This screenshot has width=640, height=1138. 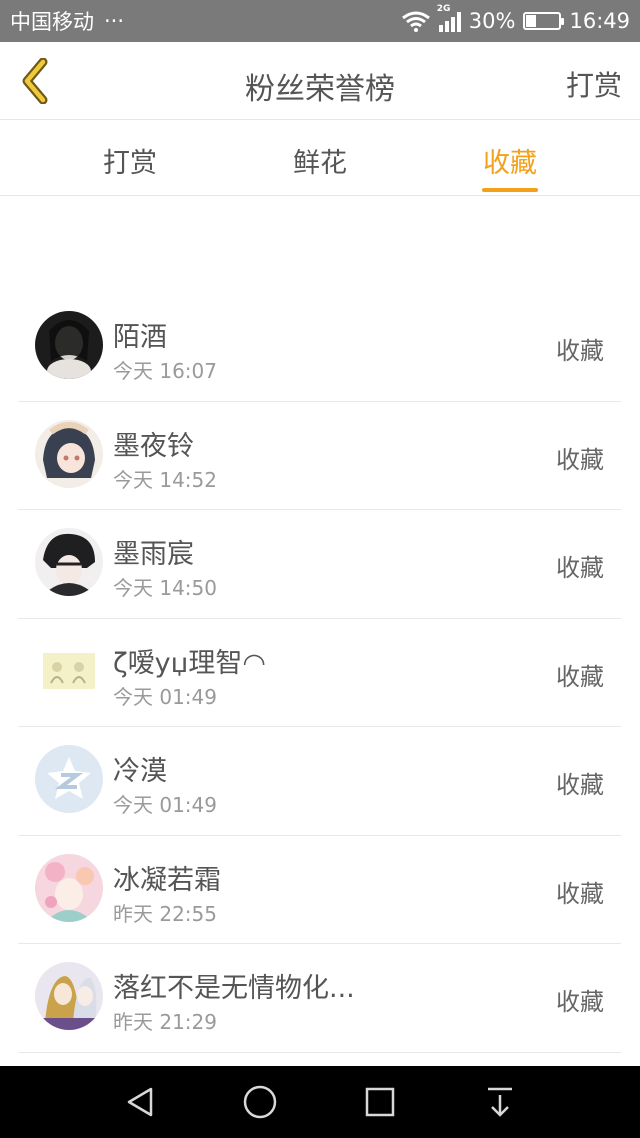 What do you see at coordinates (443, 9) in the screenshot?
I see `network-type-label: 2G` at bounding box center [443, 9].